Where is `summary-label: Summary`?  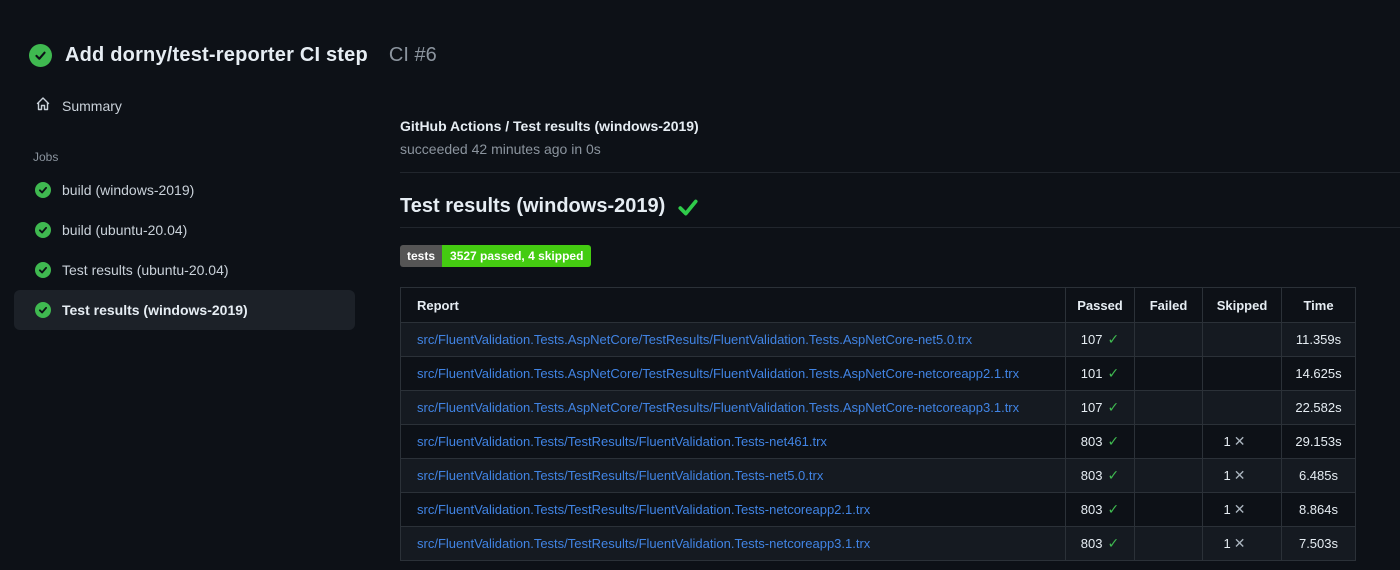 summary-label: Summary is located at coordinates (92, 105).